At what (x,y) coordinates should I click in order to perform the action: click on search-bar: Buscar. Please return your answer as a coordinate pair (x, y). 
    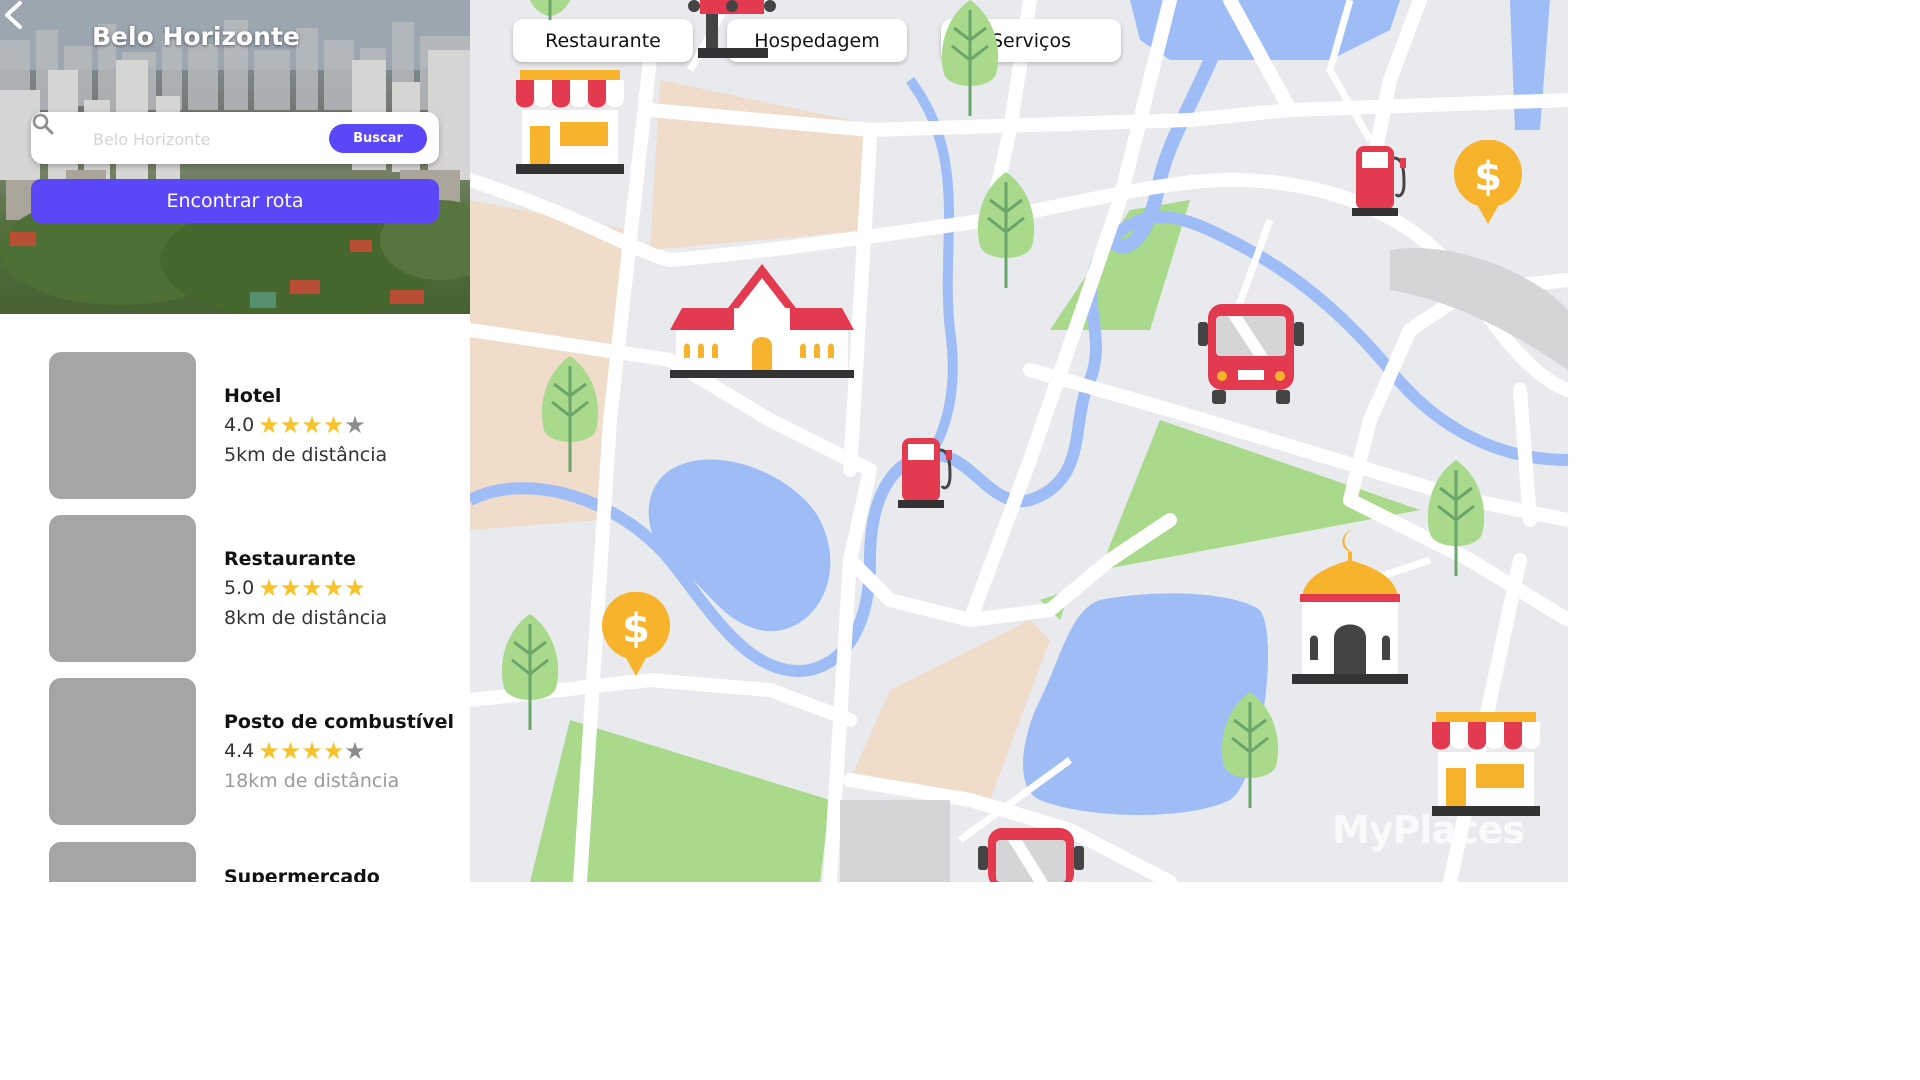
    Looking at the image, I should click on (235, 138).